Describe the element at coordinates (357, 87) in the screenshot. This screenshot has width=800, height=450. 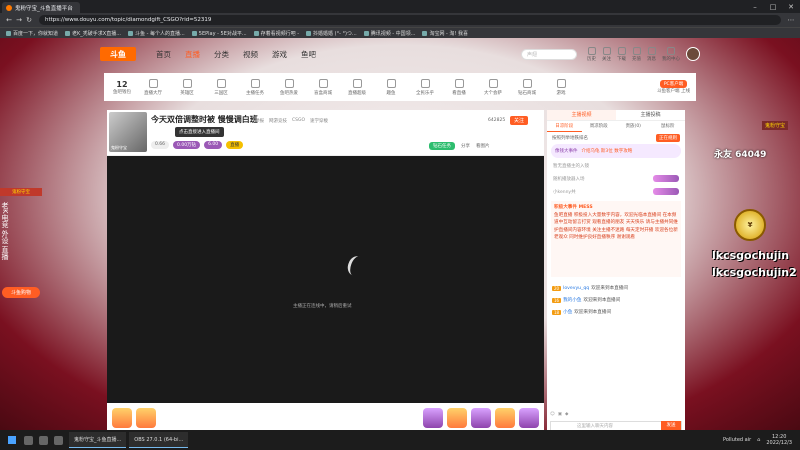
I see `category-item: 直播超级` at that location.